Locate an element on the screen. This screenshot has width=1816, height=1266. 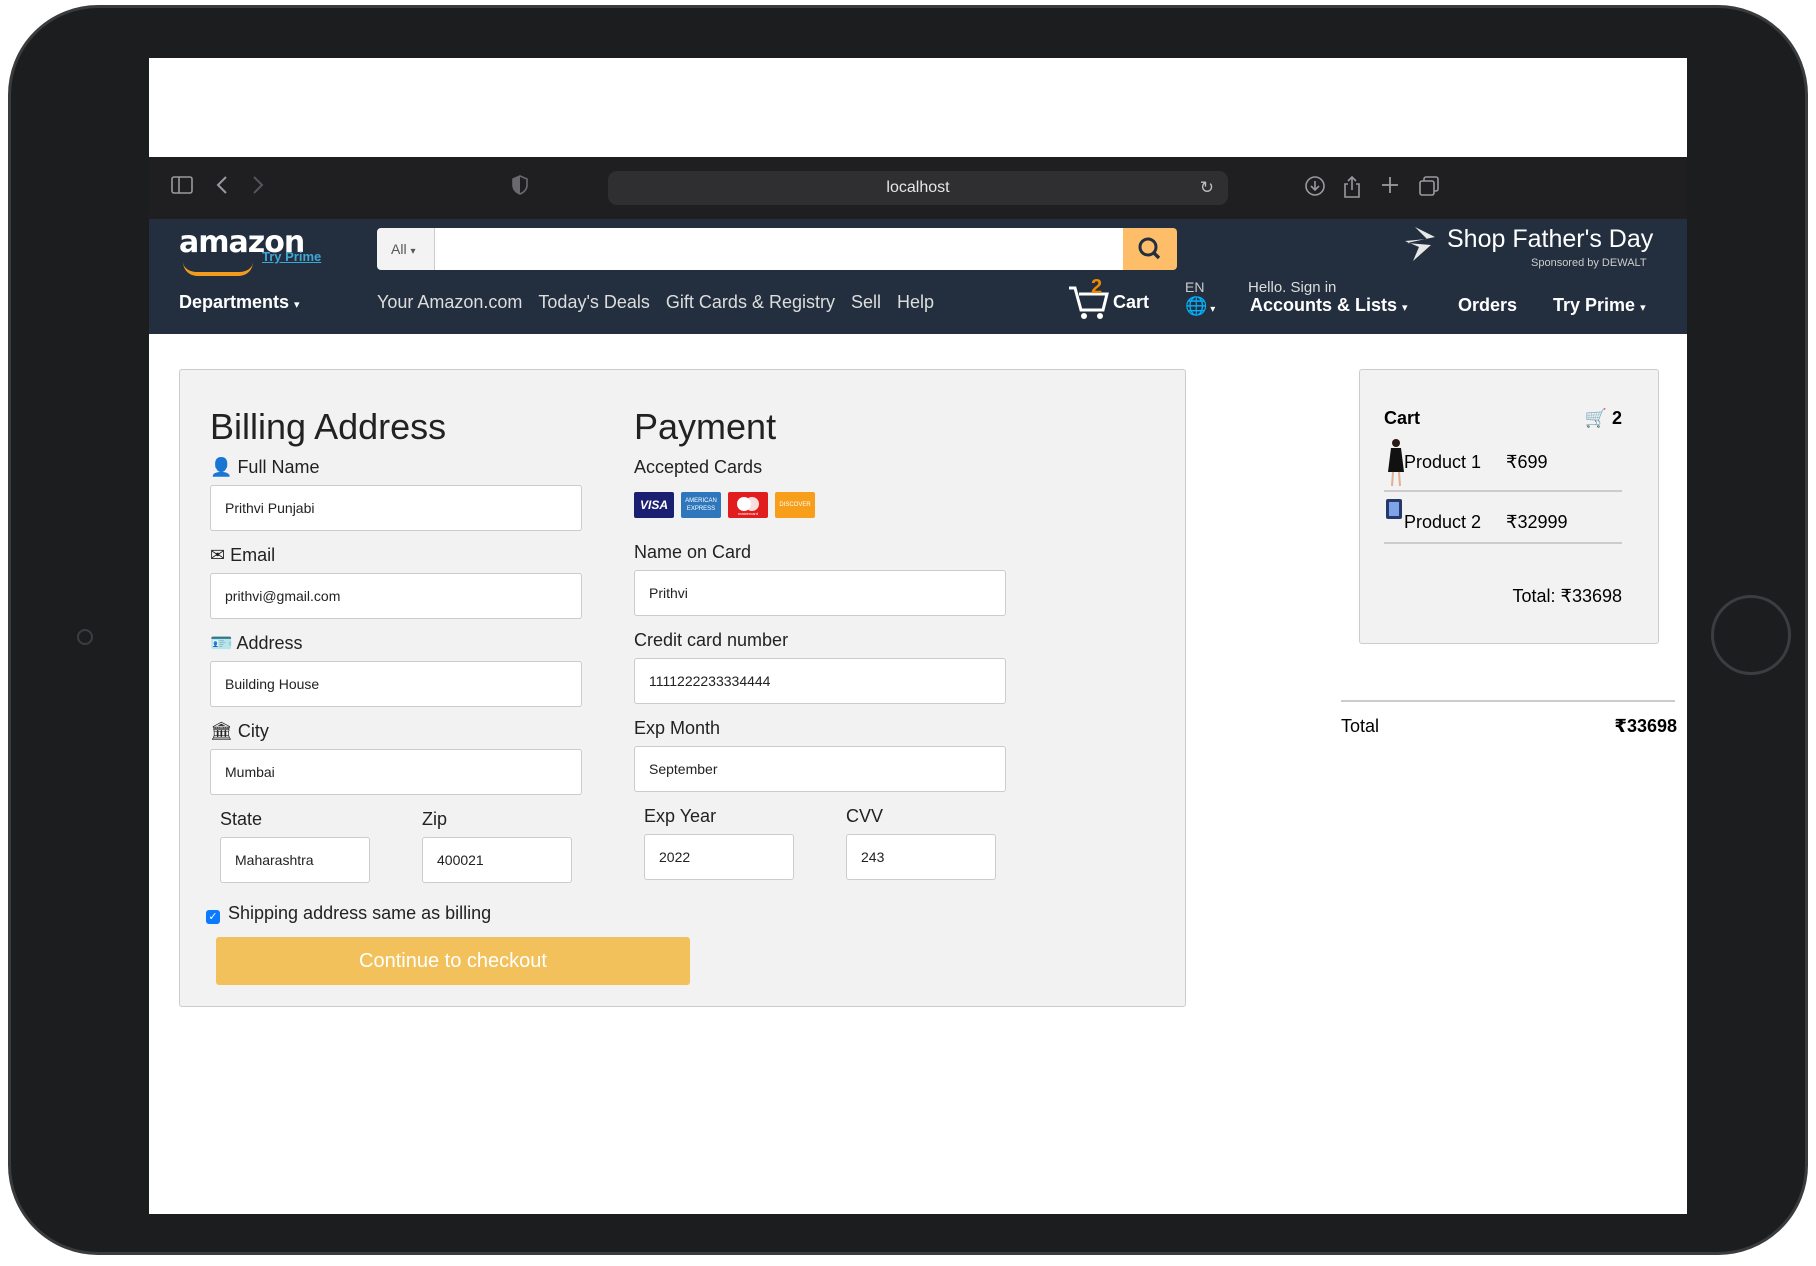
visa-card-icon: VISA is located at coordinates (654, 505).